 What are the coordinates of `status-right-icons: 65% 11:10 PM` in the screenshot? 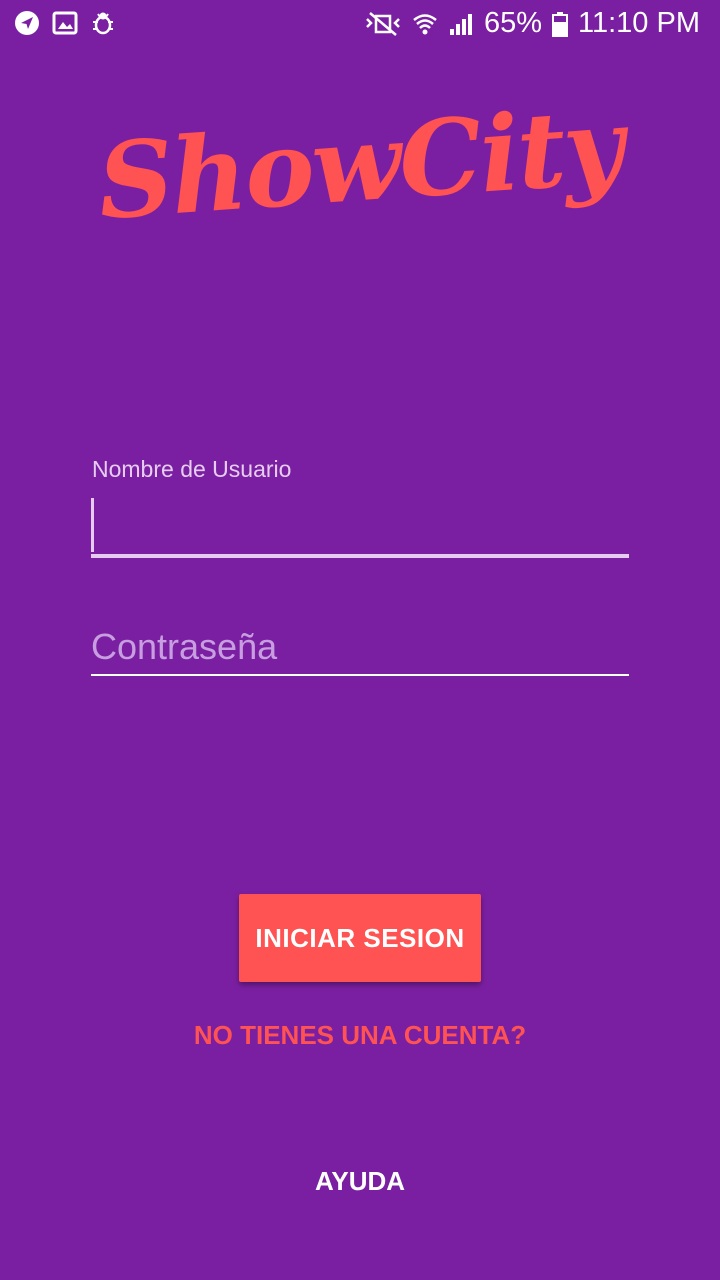 It's located at (532, 23).